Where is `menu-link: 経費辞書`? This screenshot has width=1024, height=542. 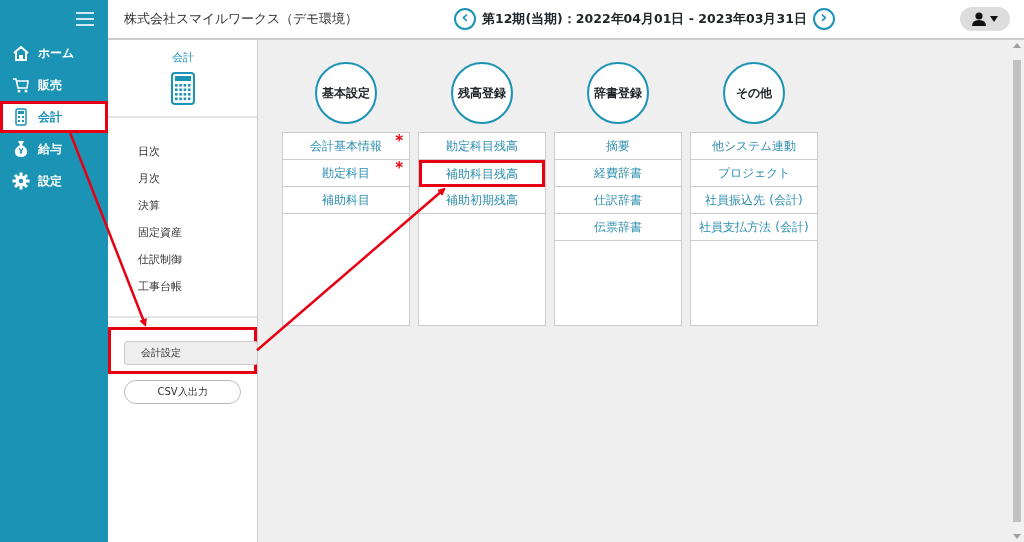
menu-link: 経費辞書 is located at coordinates (618, 173).